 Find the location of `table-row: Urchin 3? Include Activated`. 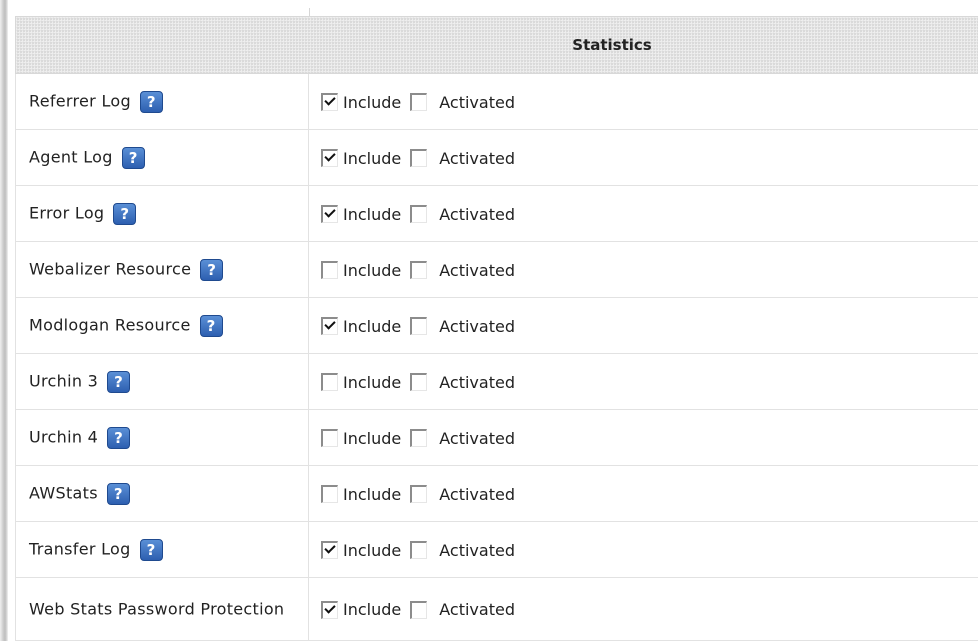

table-row: Urchin 3? Include Activated is located at coordinates (496, 381).